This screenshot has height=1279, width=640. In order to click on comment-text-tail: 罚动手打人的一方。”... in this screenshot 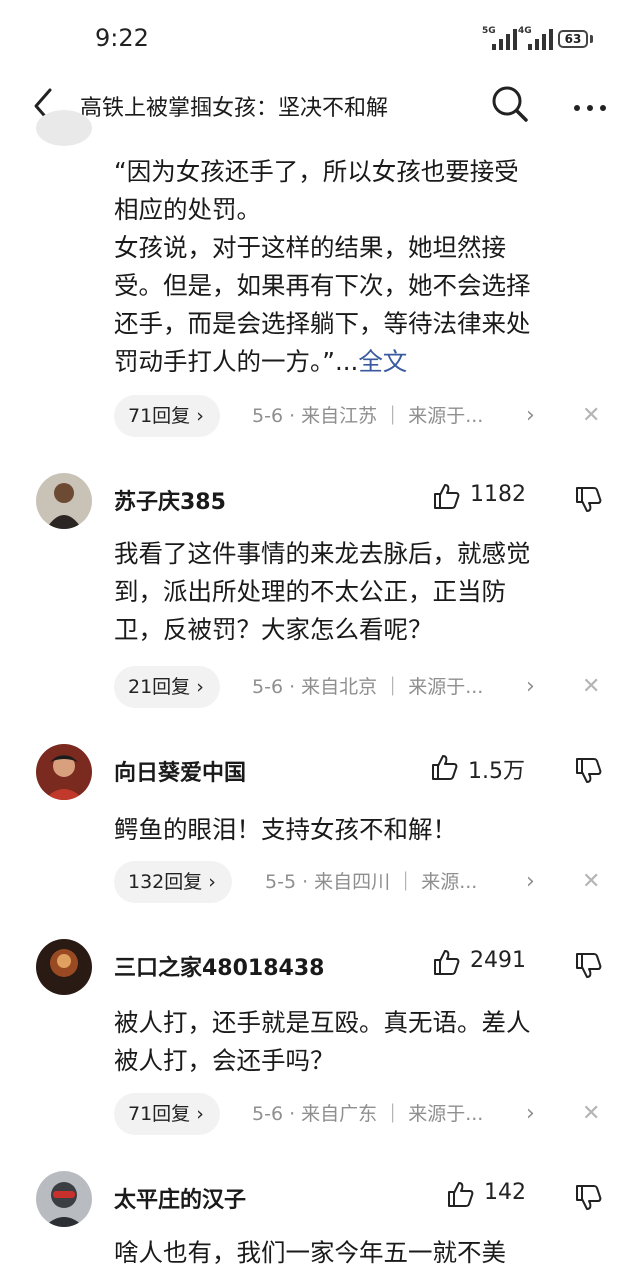, I will do `click(236, 361)`.